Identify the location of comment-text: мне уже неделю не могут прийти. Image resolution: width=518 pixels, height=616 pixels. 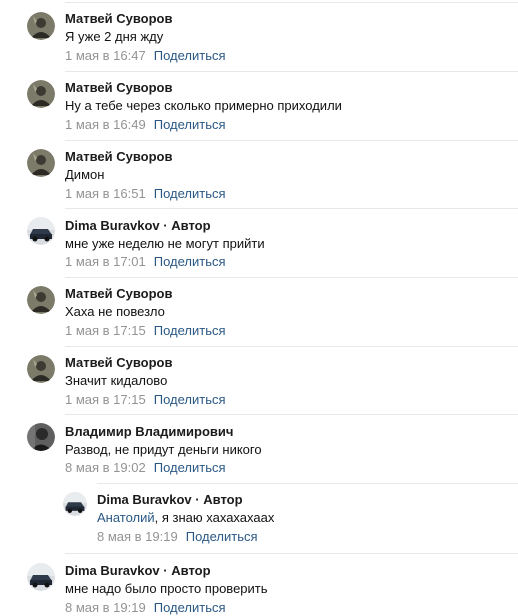
(165, 243).